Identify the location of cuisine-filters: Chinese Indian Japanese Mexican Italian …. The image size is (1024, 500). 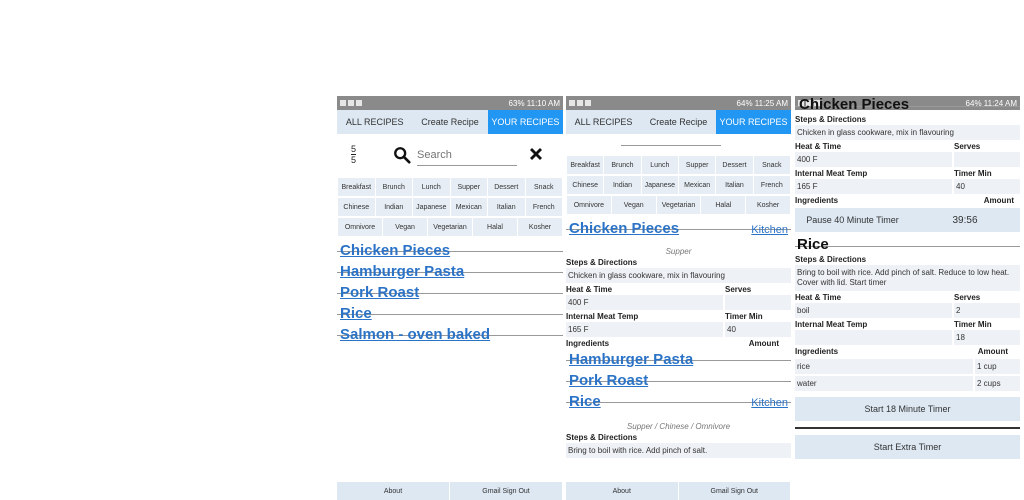
(678, 185).